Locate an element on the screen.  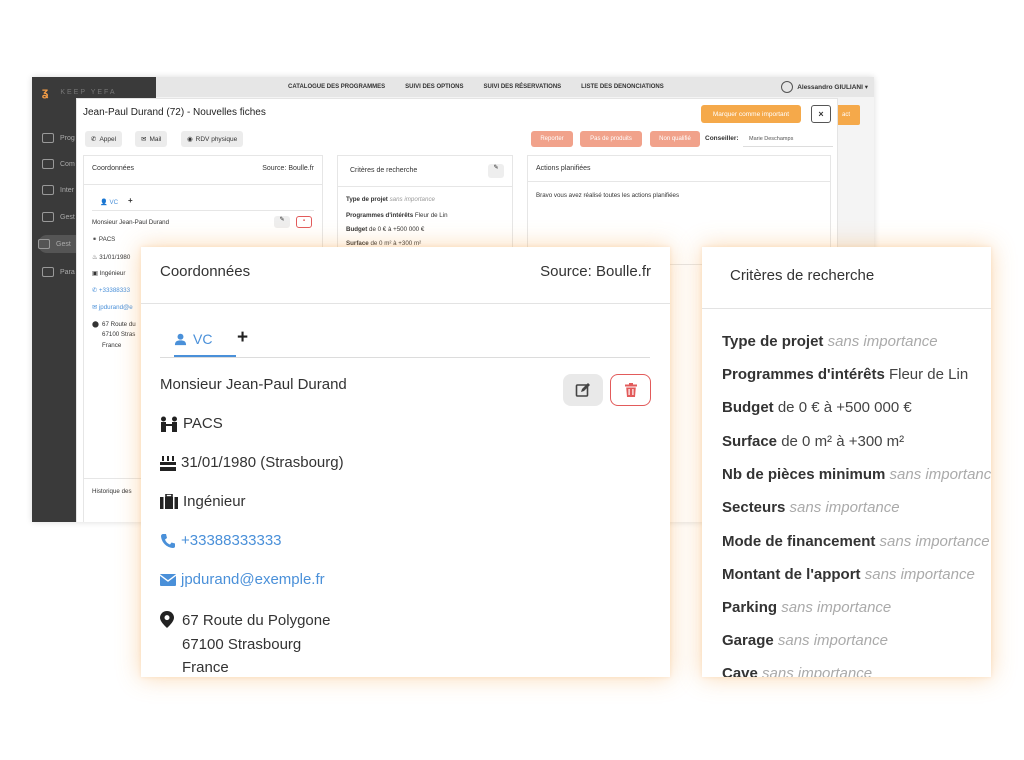
rdv-button: ◉ RDV physique is located at coordinates (212, 139).